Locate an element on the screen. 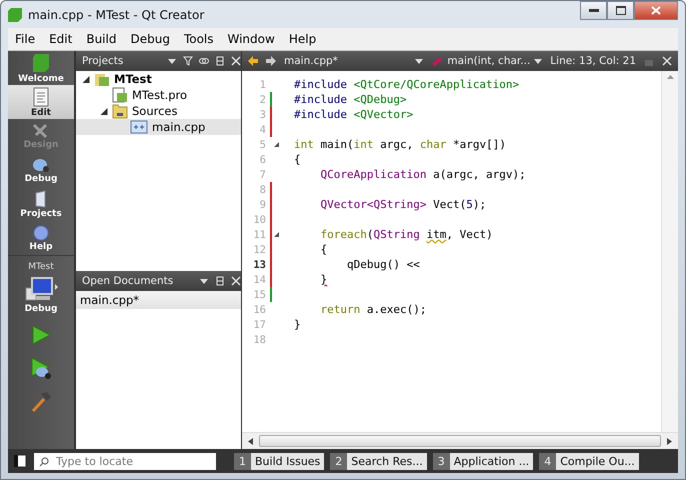 The width and height of the screenshot is (686, 480). line-number: 13 is located at coordinates (259, 264).